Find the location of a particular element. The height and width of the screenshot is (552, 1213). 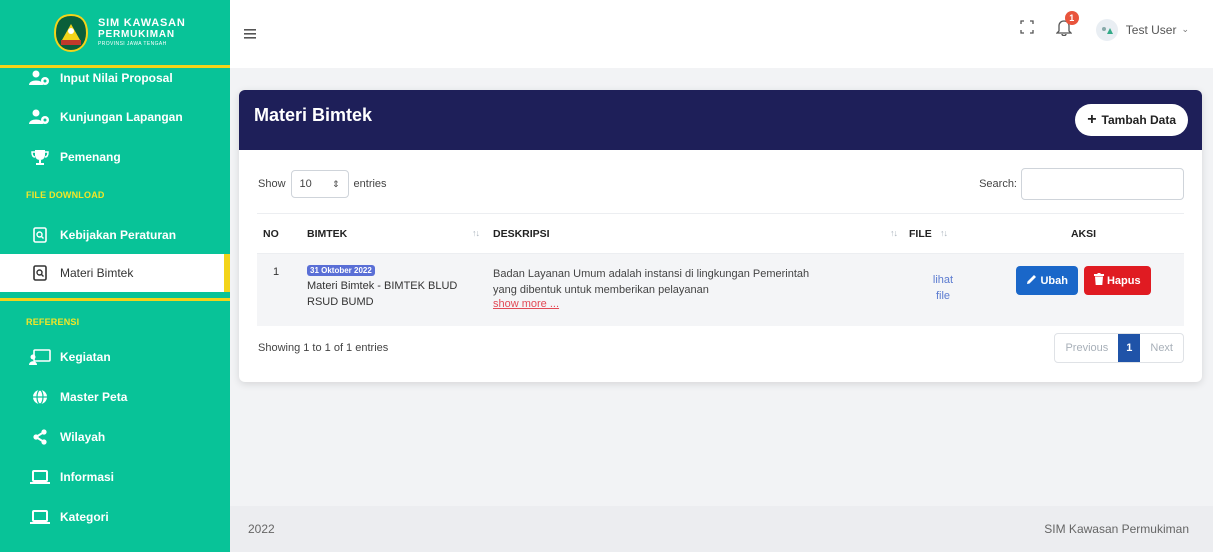

pagination-page-1: 1 is located at coordinates (1129, 348).